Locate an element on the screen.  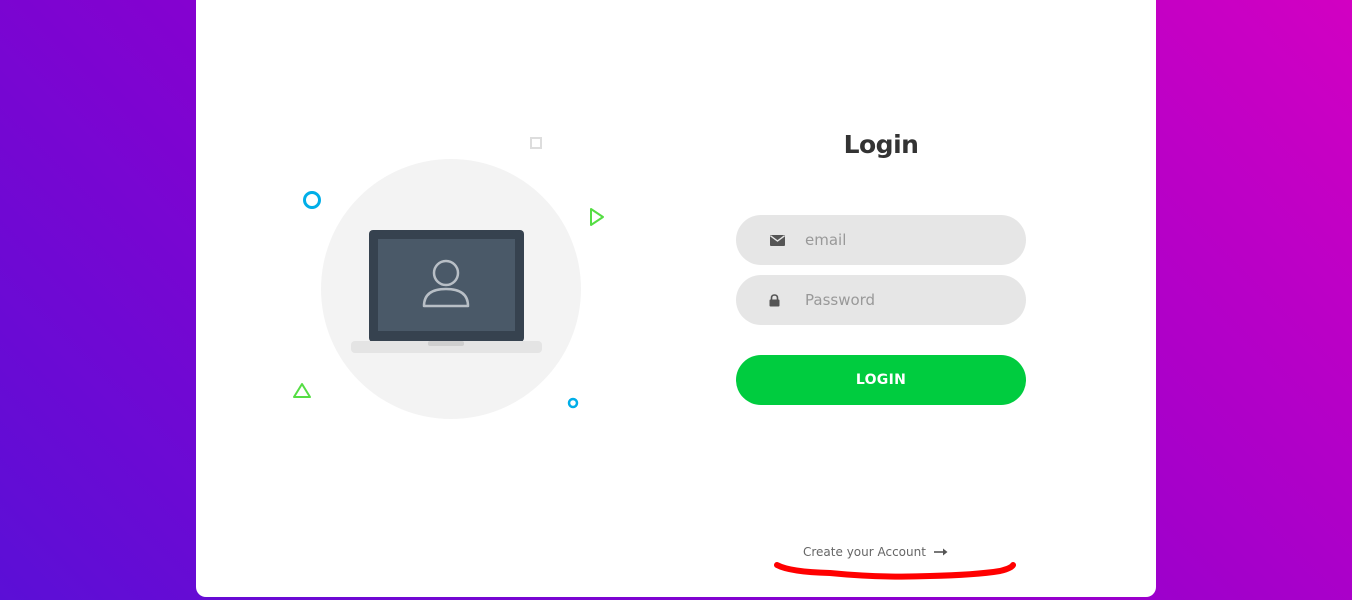
create-account-link: Create your Account is located at coordinates (875, 552).